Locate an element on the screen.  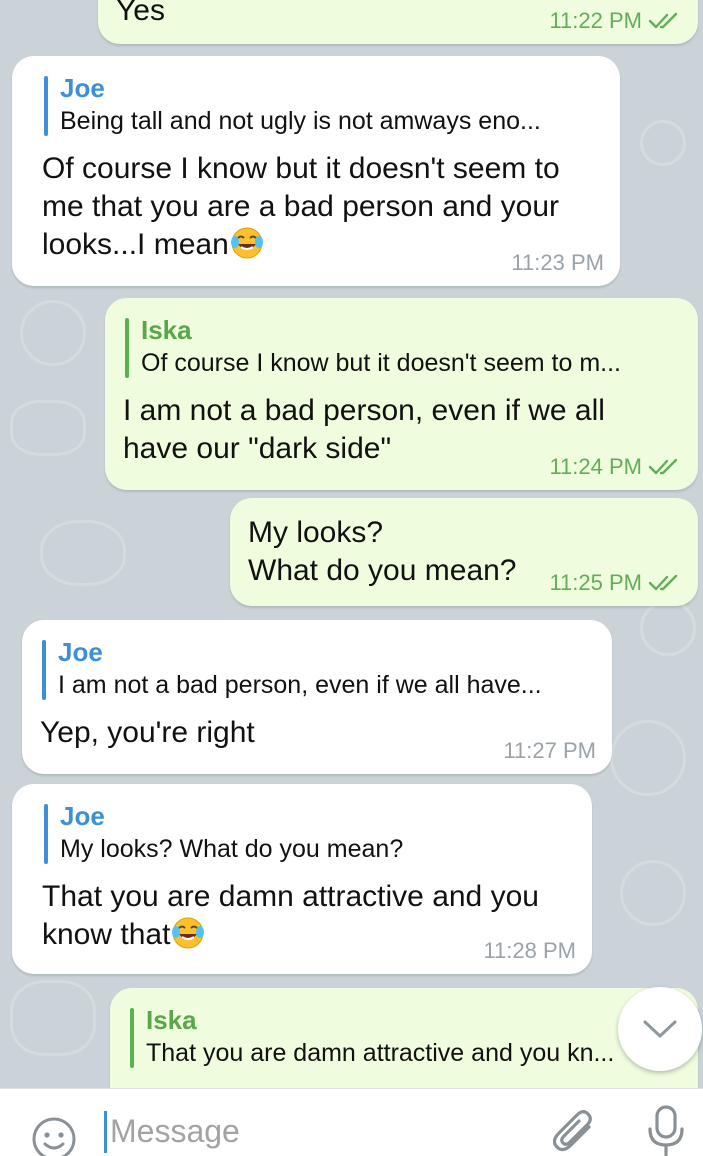
message-meta: 11:28 PM is located at coordinates (529, 951).